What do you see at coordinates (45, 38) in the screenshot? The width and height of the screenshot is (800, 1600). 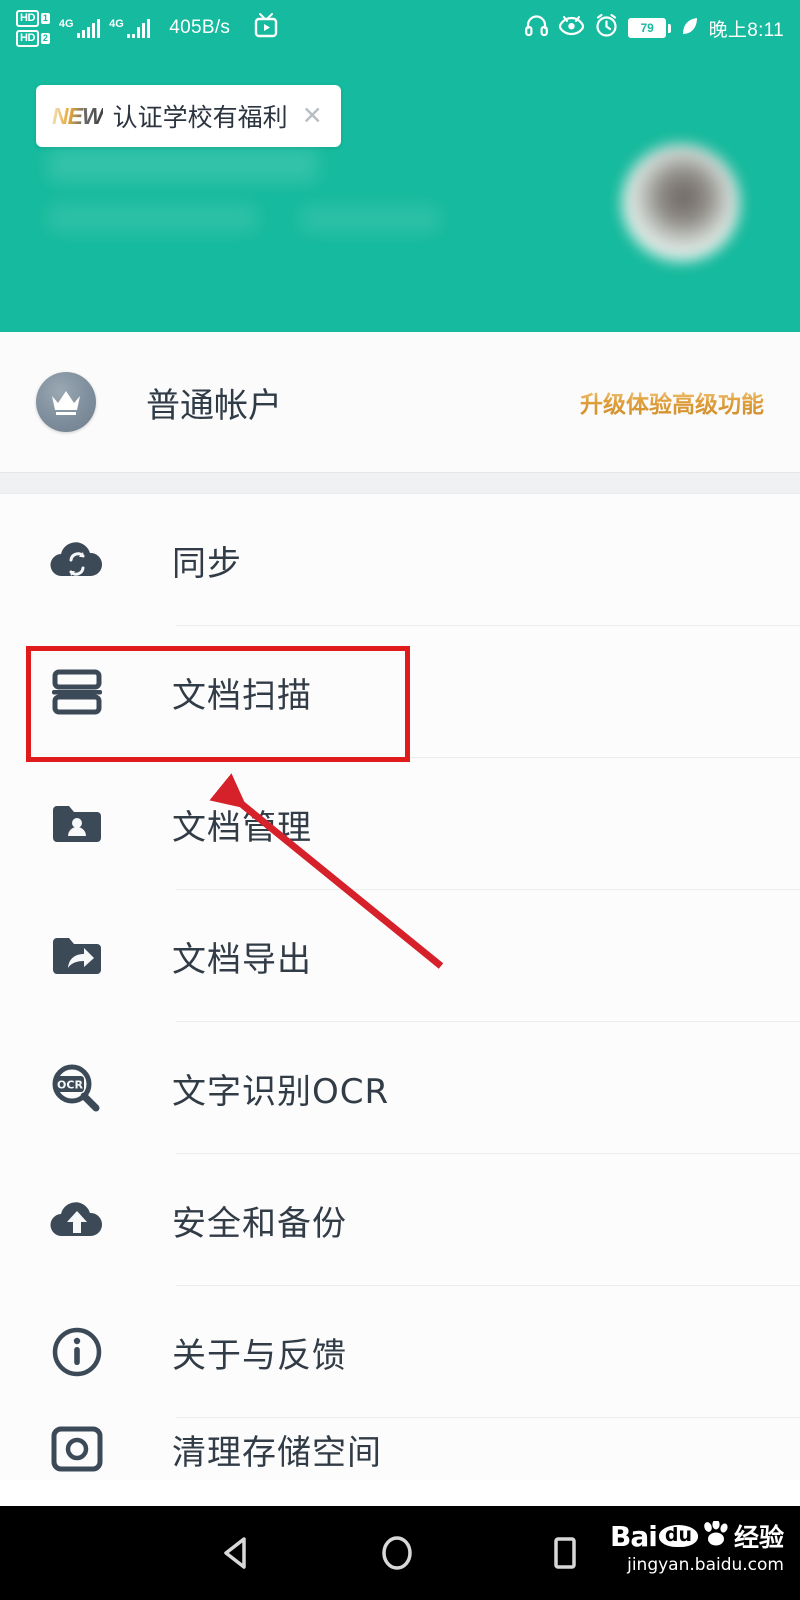 I see `sim-index-2: 2` at bounding box center [45, 38].